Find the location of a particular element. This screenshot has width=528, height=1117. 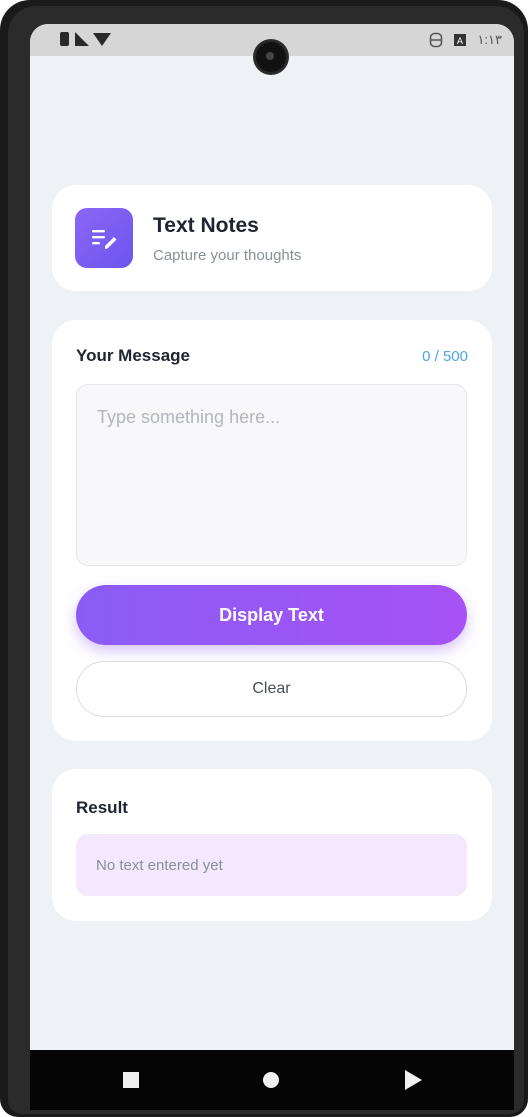

status-icons-left is located at coordinates (85, 39).